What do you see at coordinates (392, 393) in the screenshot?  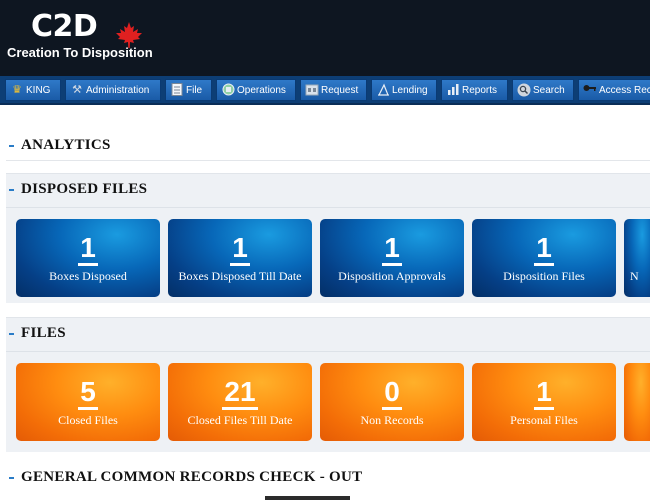 I see `tile-value: 0` at bounding box center [392, 393].